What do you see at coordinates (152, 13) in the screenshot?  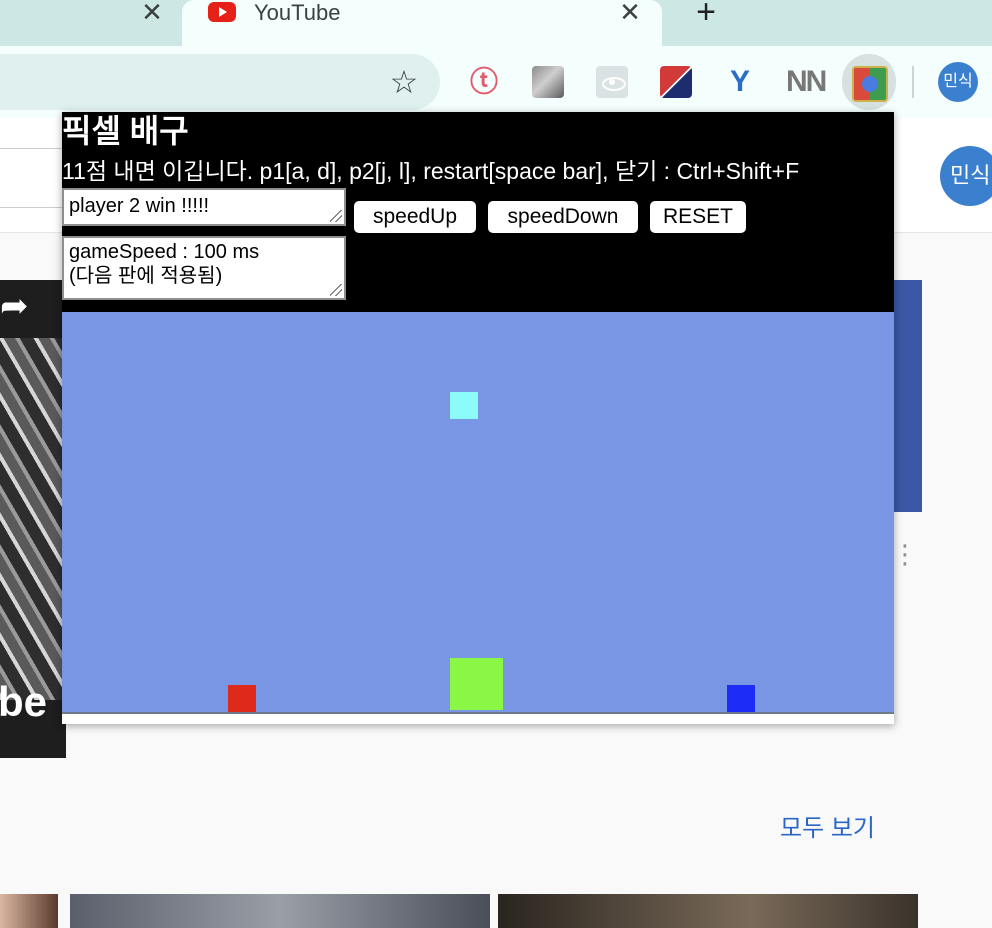 I see `tab-previous-close-icon: ✕` at bounding box center [152, 13].